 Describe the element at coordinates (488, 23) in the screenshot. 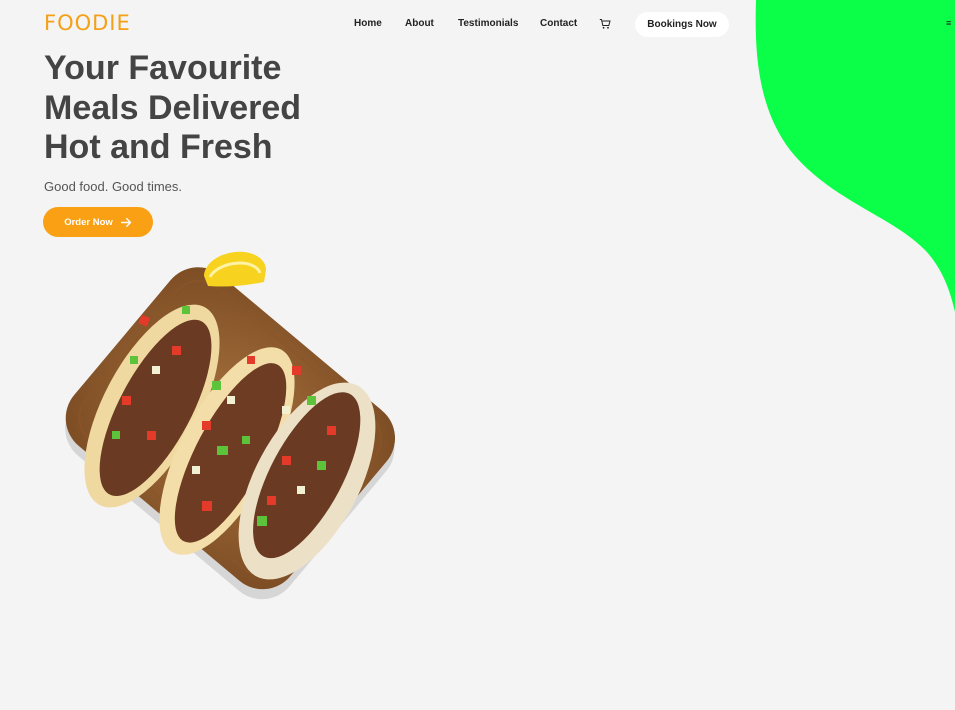

I see `nav-testimonials-link: Testimonials` at that location.